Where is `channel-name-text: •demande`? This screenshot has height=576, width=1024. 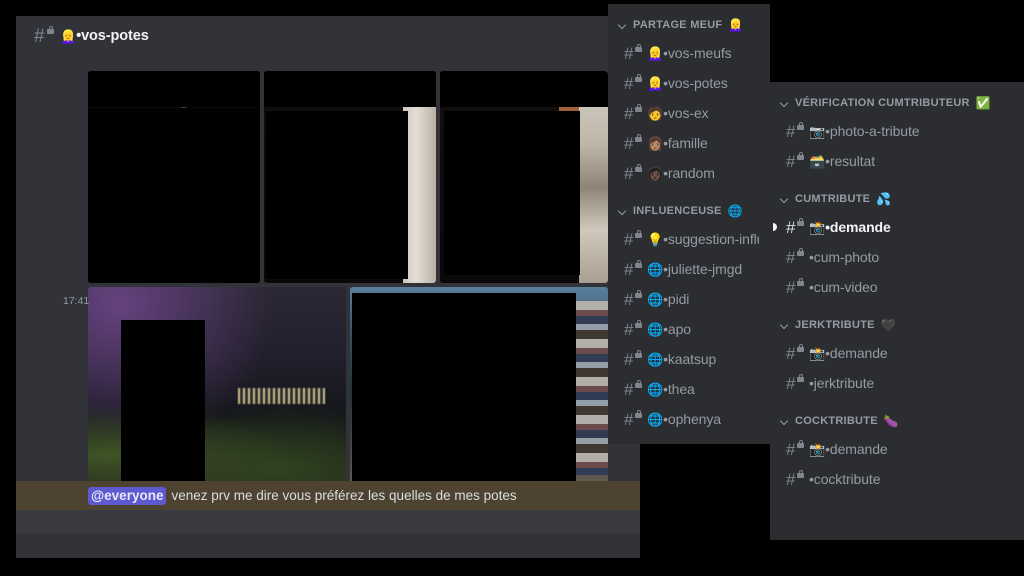
channel-name-text: •demande is located at coordinates (856, 449).